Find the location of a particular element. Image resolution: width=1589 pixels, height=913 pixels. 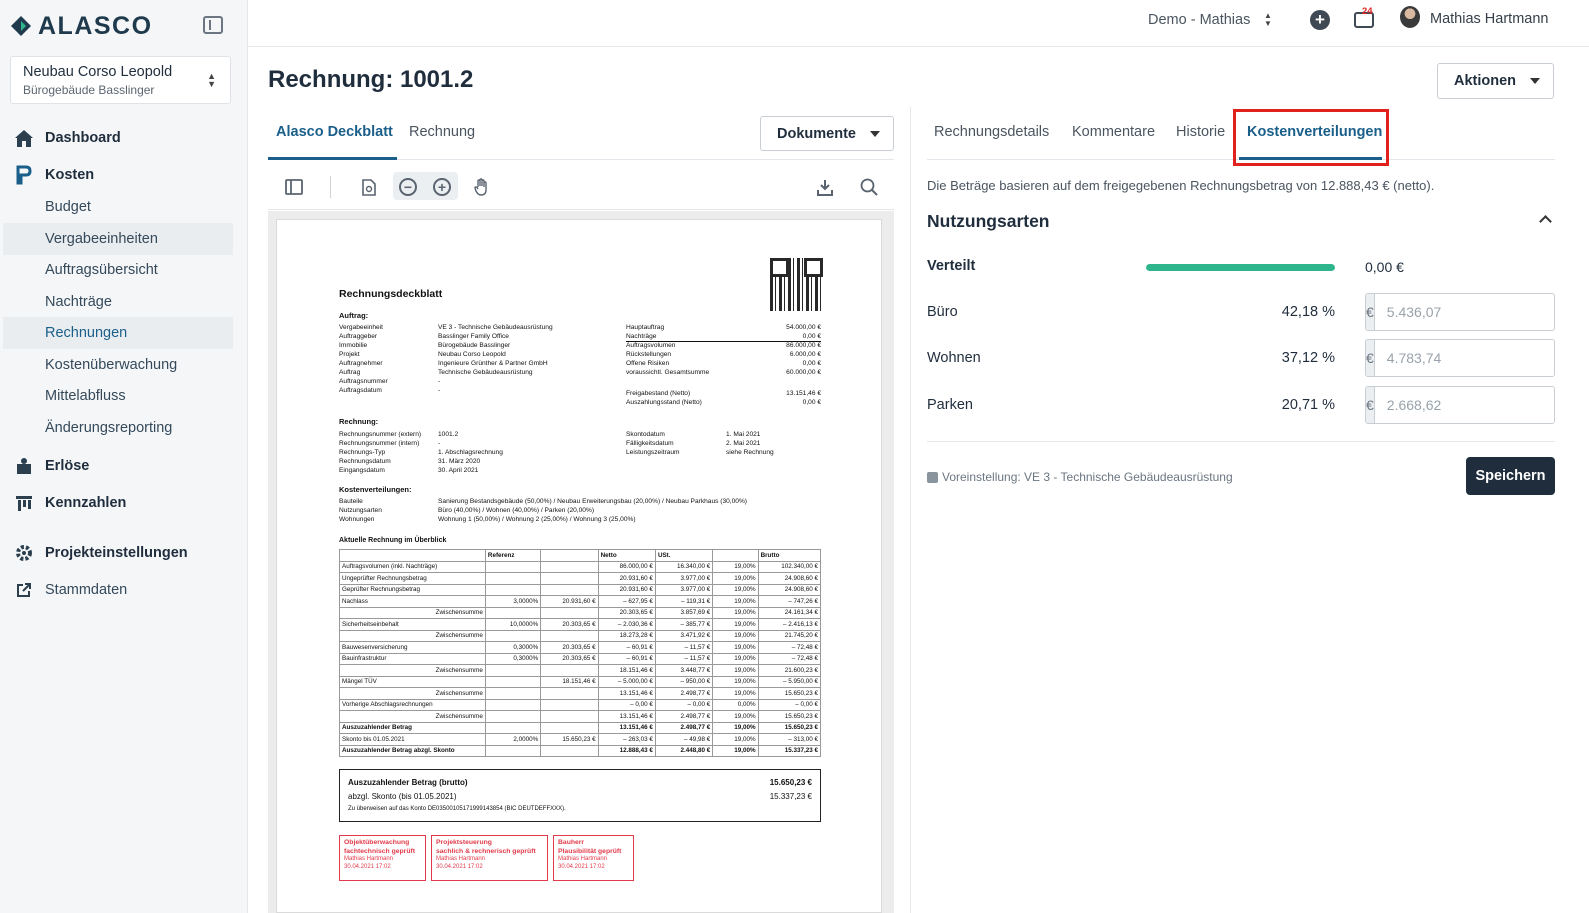

doc-auftrag-heading: Auftrag: is located at coordinates (354, 315).